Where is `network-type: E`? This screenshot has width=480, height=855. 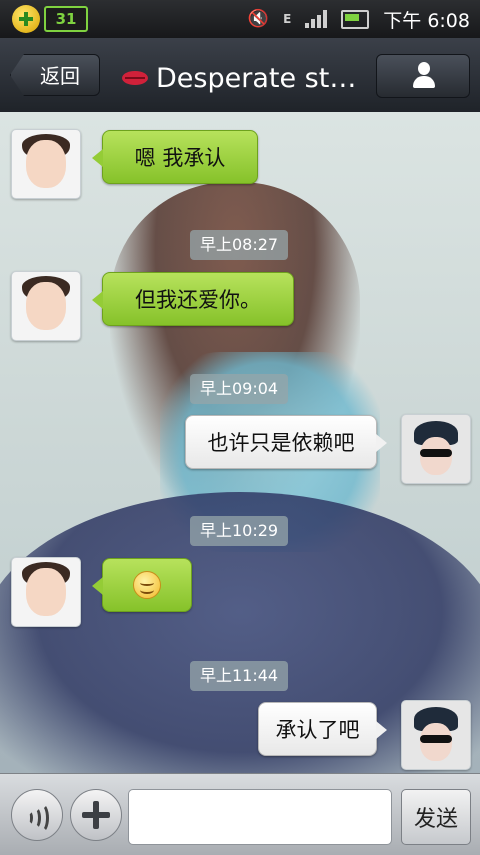
network-type: E is located at coordinates (287, 19).